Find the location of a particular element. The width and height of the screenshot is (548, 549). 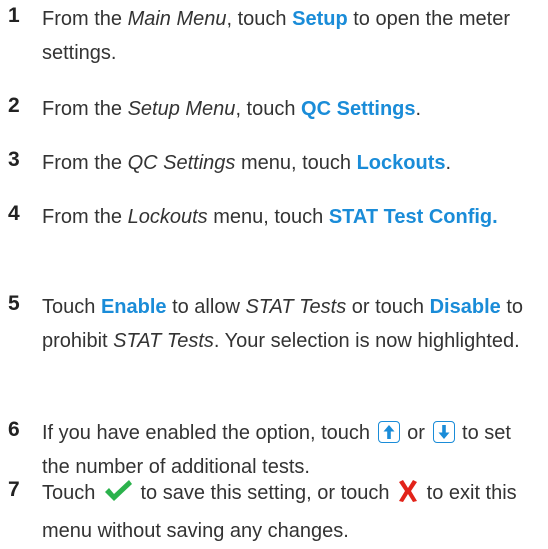

step-number: 4 is located at coordinates (14, 213).